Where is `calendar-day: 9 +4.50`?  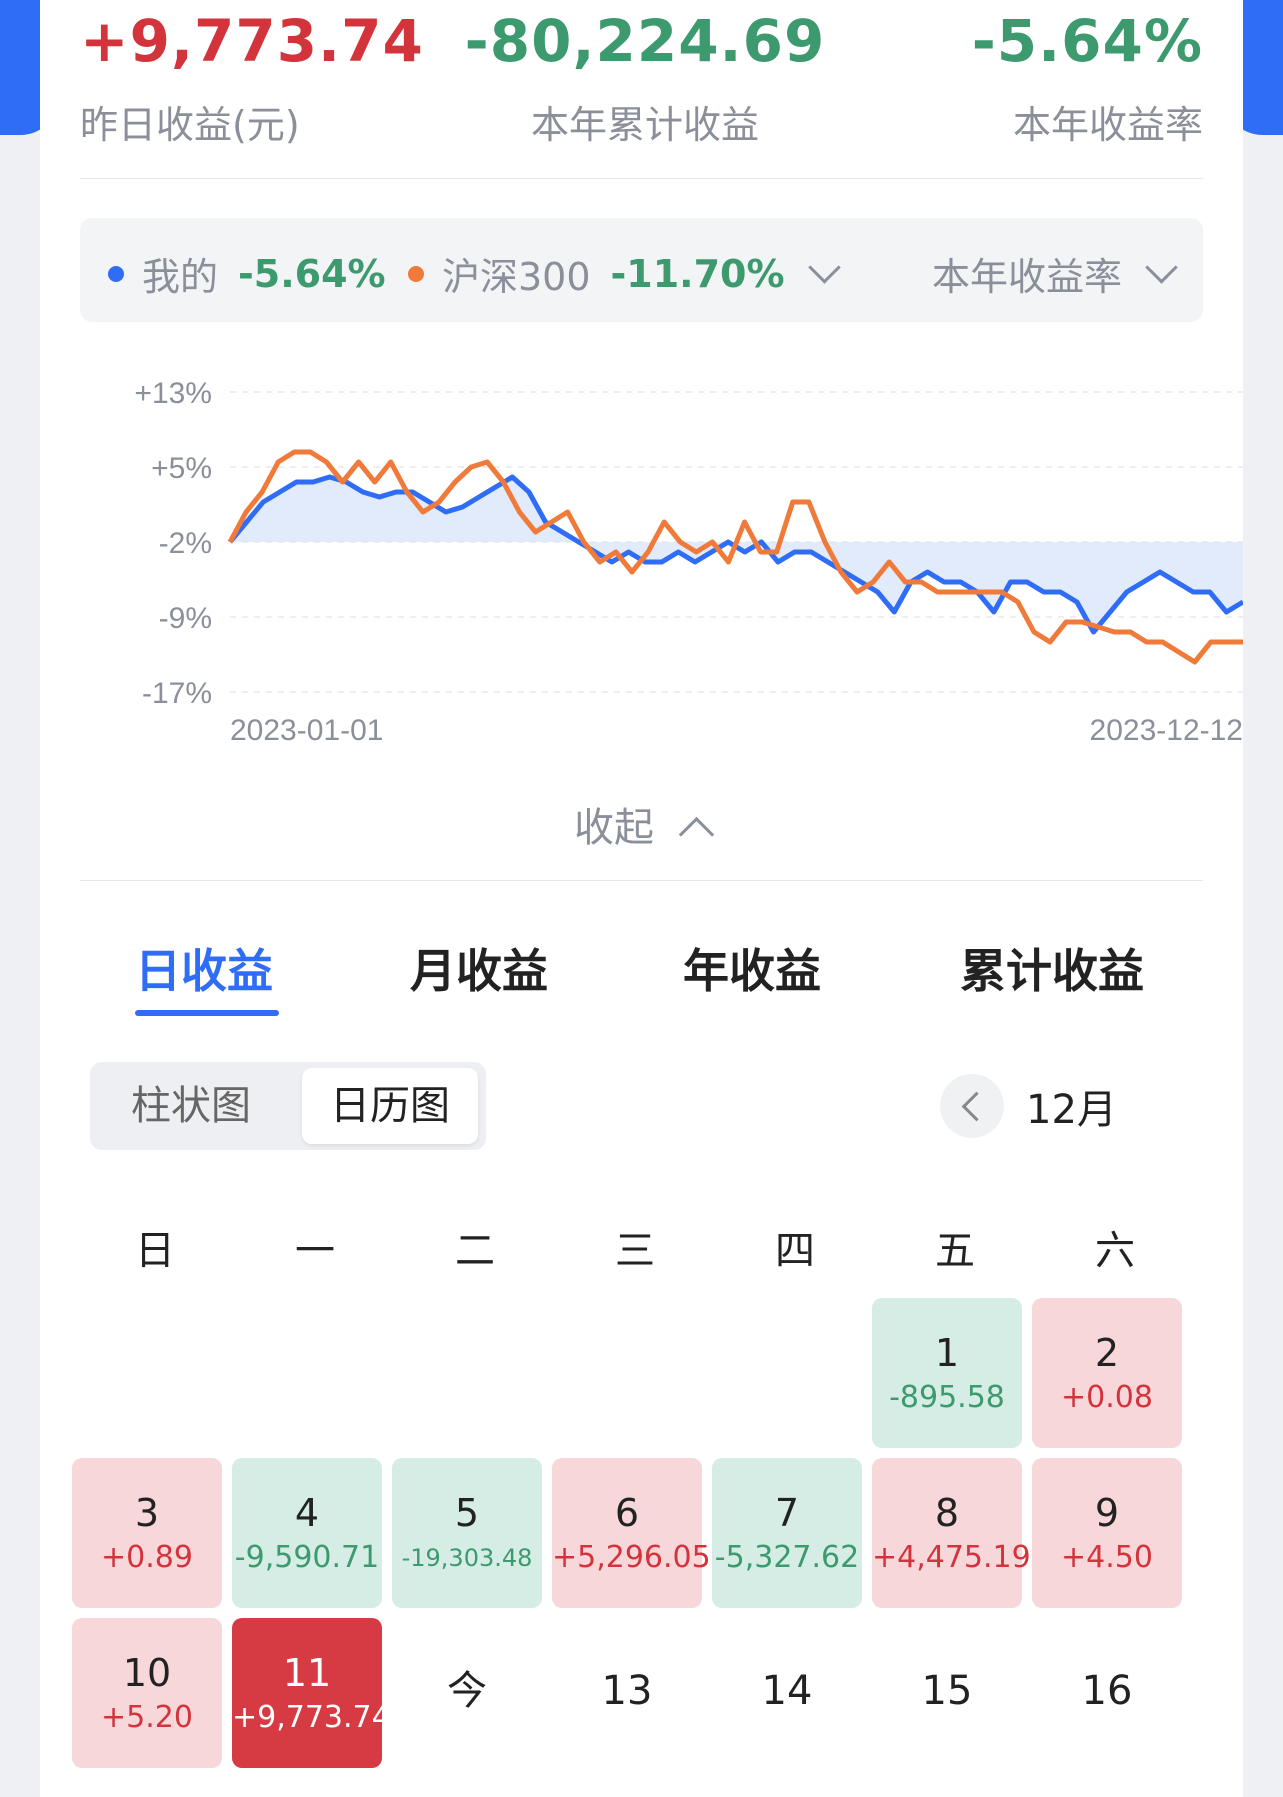
calendar-day: 9 +4.50 is located at coordinates (1107, 1533).